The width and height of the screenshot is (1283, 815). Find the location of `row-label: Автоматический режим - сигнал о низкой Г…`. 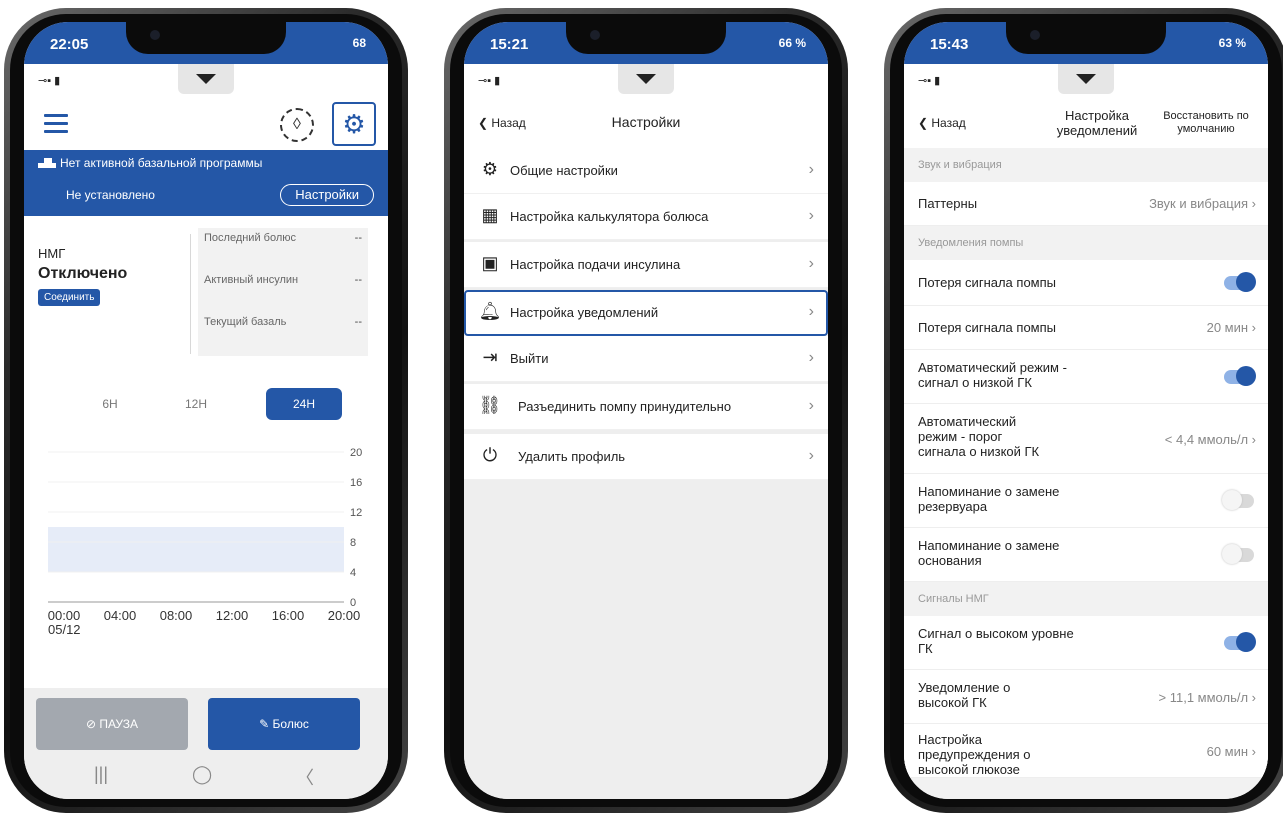

row-label: Автоматический режим - сигнал о низкой Г… is located at coordinates (992, 375).